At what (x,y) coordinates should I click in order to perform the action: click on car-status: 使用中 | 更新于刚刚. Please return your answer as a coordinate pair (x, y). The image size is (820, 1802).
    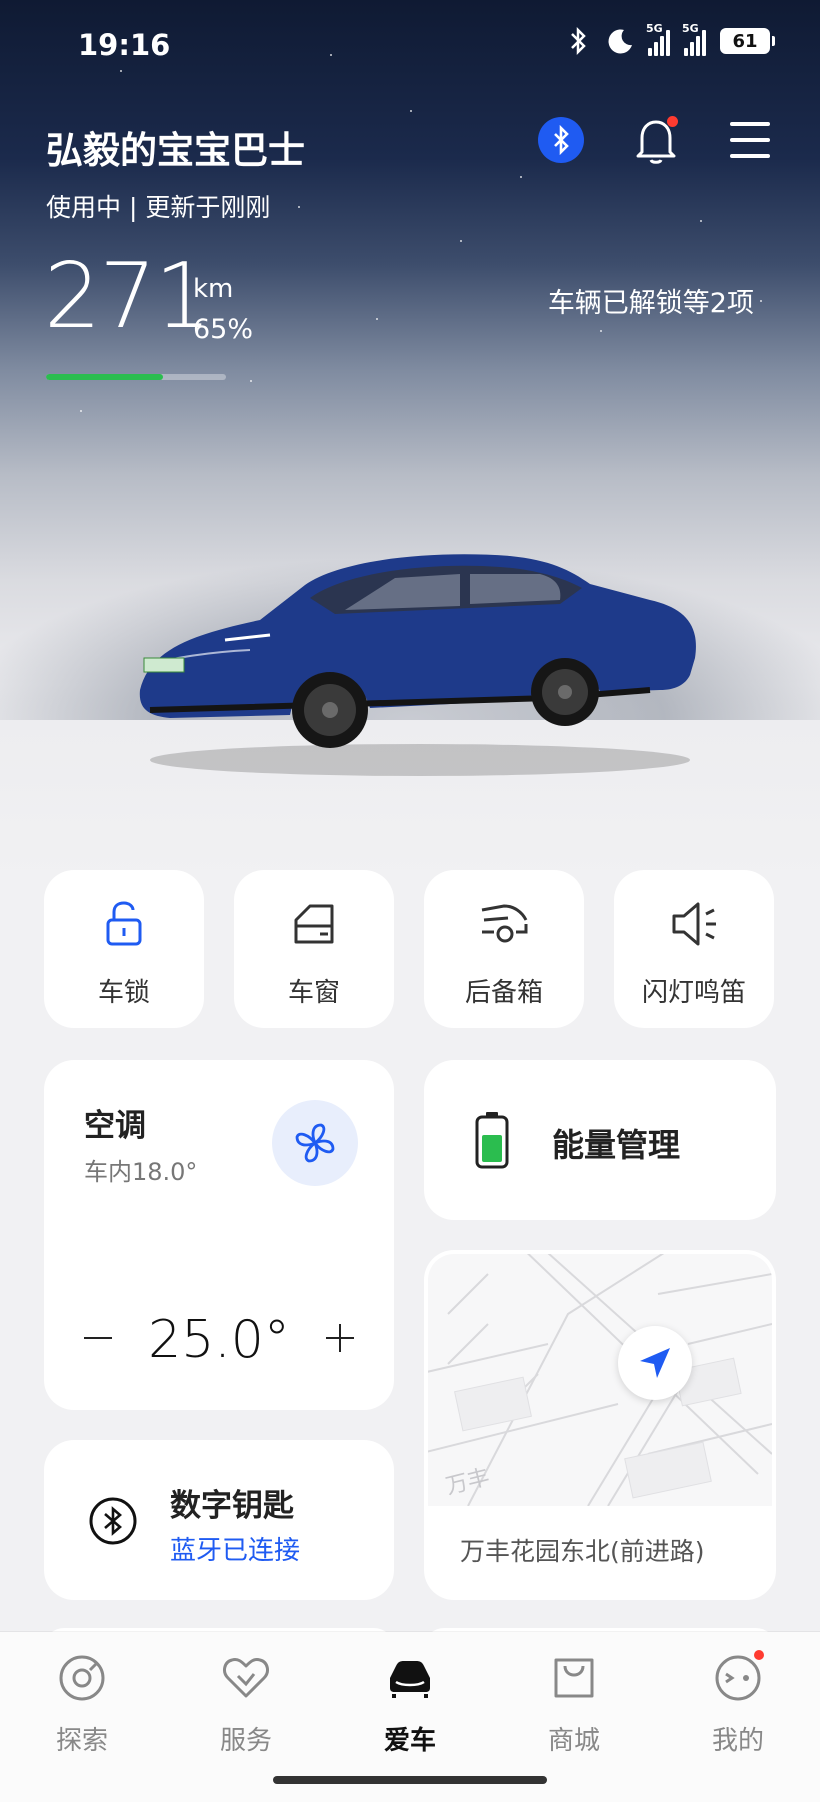
    Looking at the image, I should click on (158, 207).